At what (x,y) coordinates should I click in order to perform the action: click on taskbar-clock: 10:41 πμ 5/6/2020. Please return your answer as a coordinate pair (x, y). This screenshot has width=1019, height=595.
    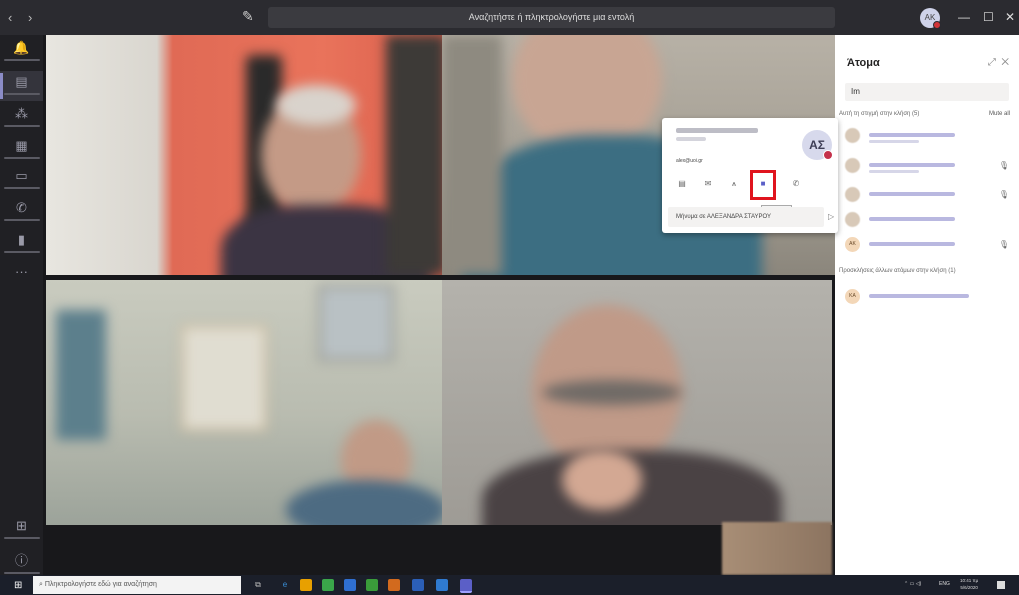
    Looking at the image, I should click on (969, 584).